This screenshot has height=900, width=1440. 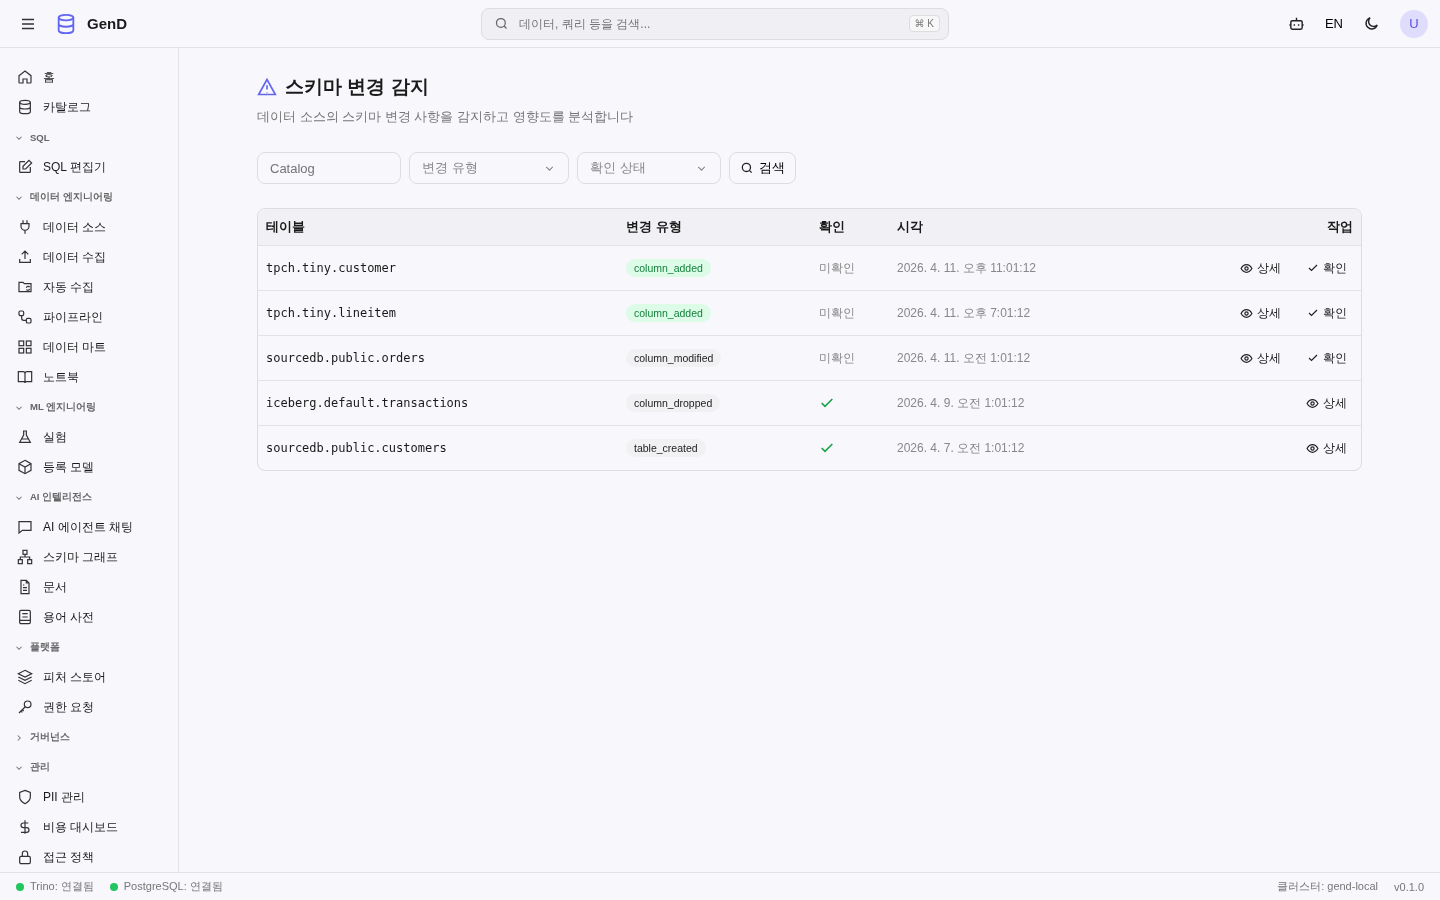 I want to click on timestamp: 2026. 4. 7. 오전 1:01:12, so click(x=961, y=448).